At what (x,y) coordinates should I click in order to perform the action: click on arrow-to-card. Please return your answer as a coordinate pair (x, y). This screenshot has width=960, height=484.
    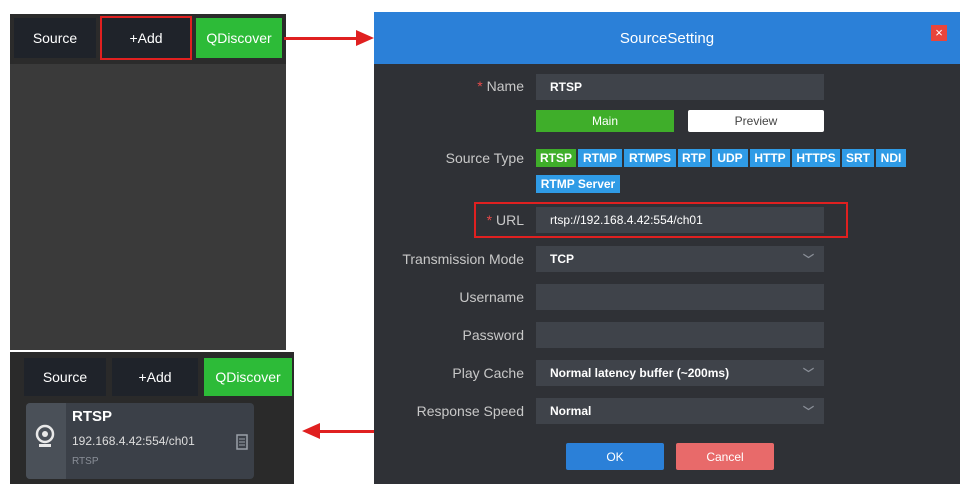
    Looking at the image, I should click on (346, 431).